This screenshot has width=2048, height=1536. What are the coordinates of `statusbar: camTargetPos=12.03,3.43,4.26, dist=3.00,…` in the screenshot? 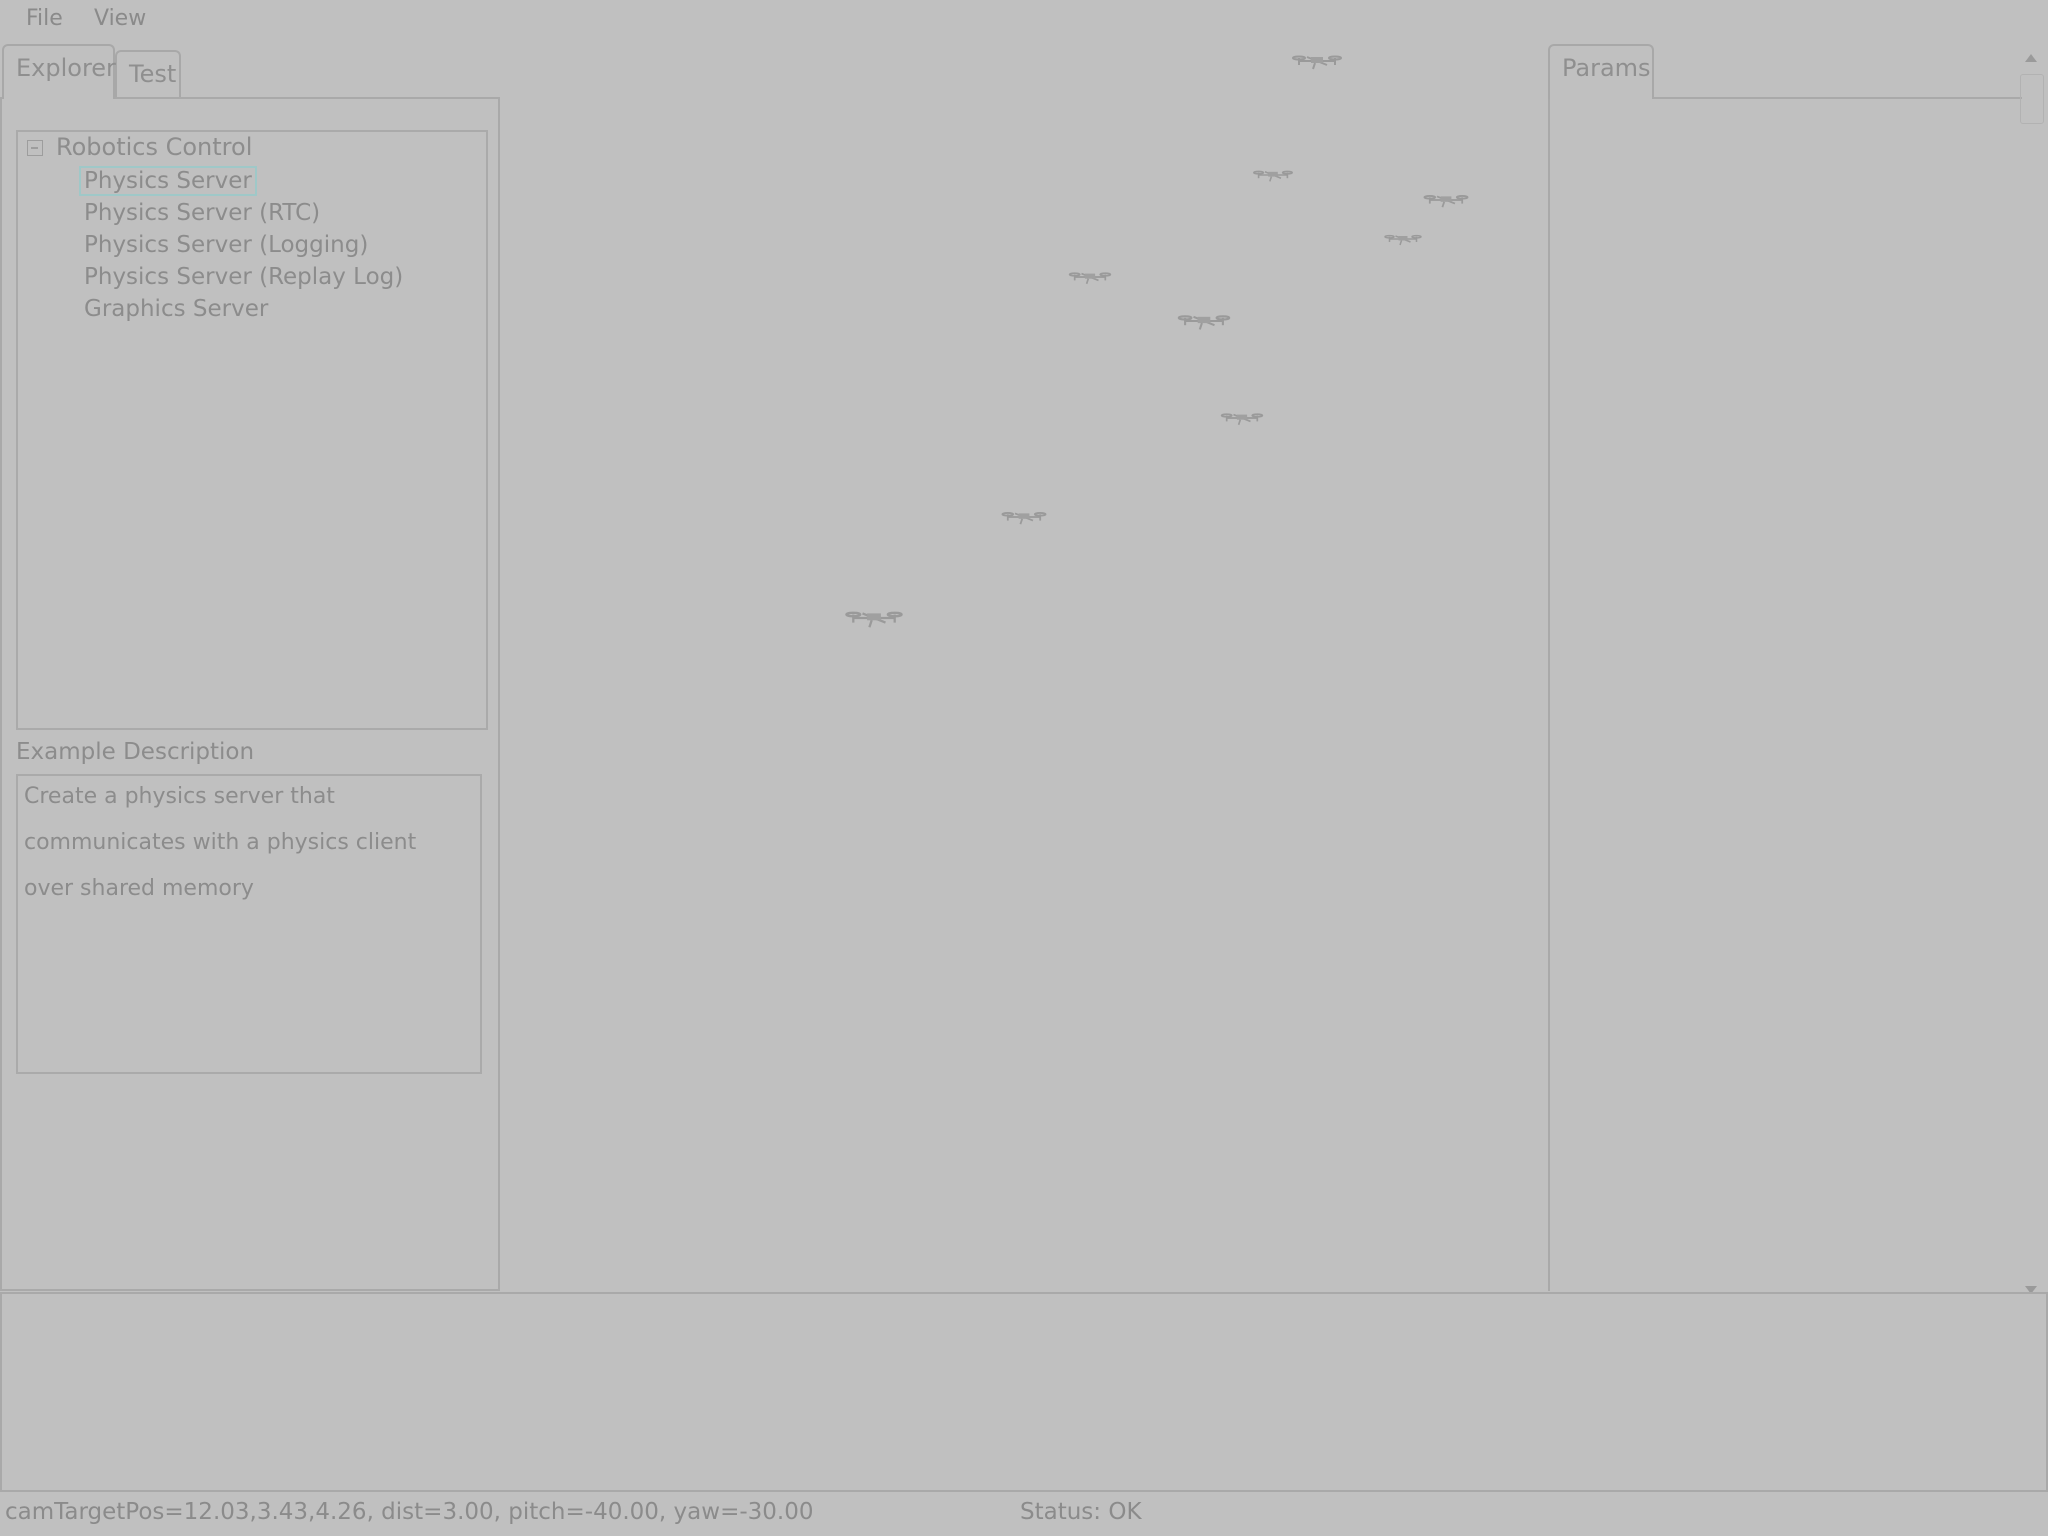 It's located at (1024, 1515).